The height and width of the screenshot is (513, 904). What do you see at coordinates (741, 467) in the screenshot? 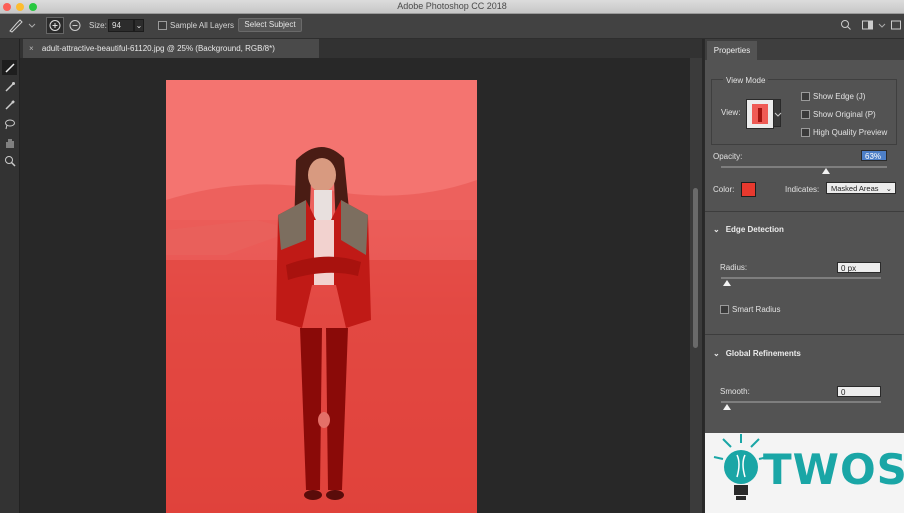
I see `lightbulb-logo-icon` at bounding box center [741, 467].